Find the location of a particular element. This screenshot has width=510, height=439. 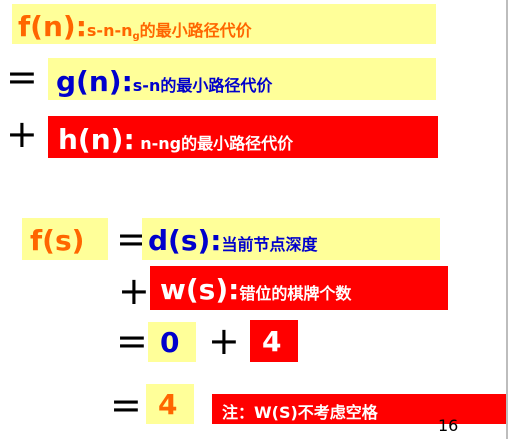

f-n-definition-box: f(n):s-n-ng的最小路径代价 is located at coordinates (224, 24).